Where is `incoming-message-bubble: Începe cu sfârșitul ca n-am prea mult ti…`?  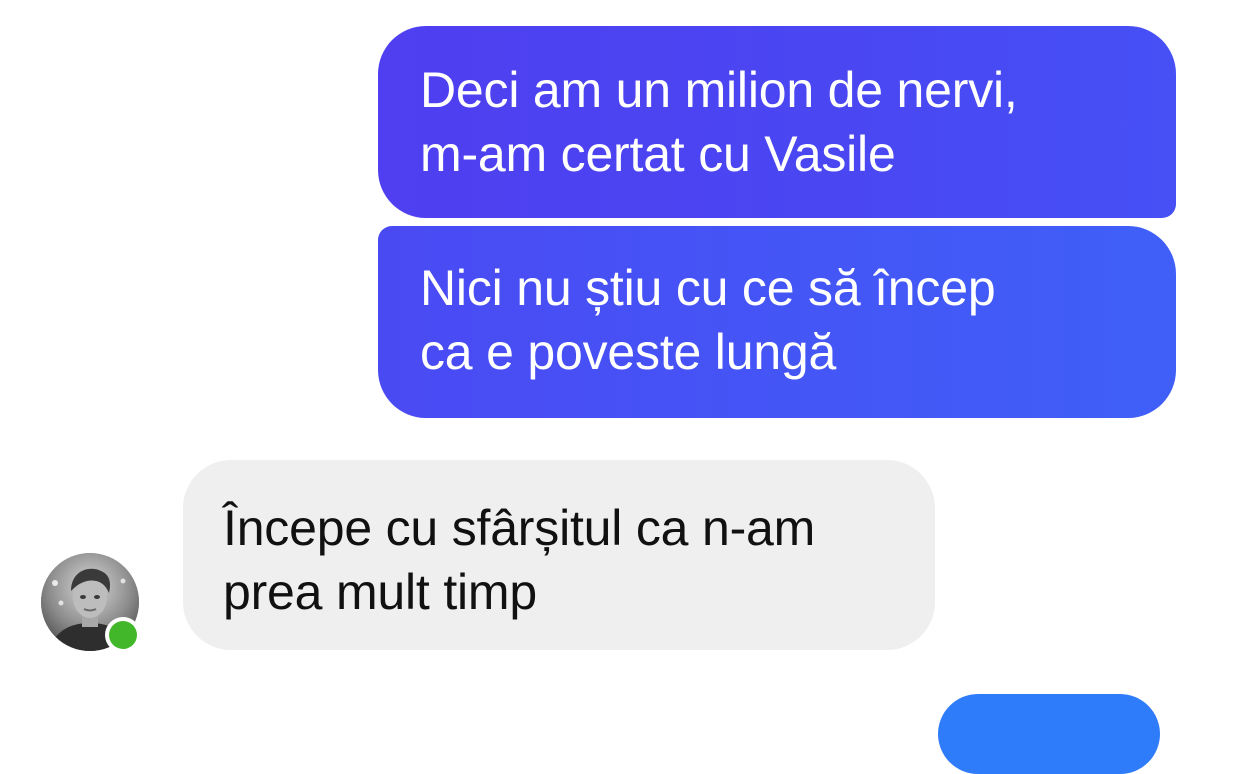
incoming-message-bubble: Începe cu sfârșitul ca n-am prea mult ti… is located at coordinates (559, 555).